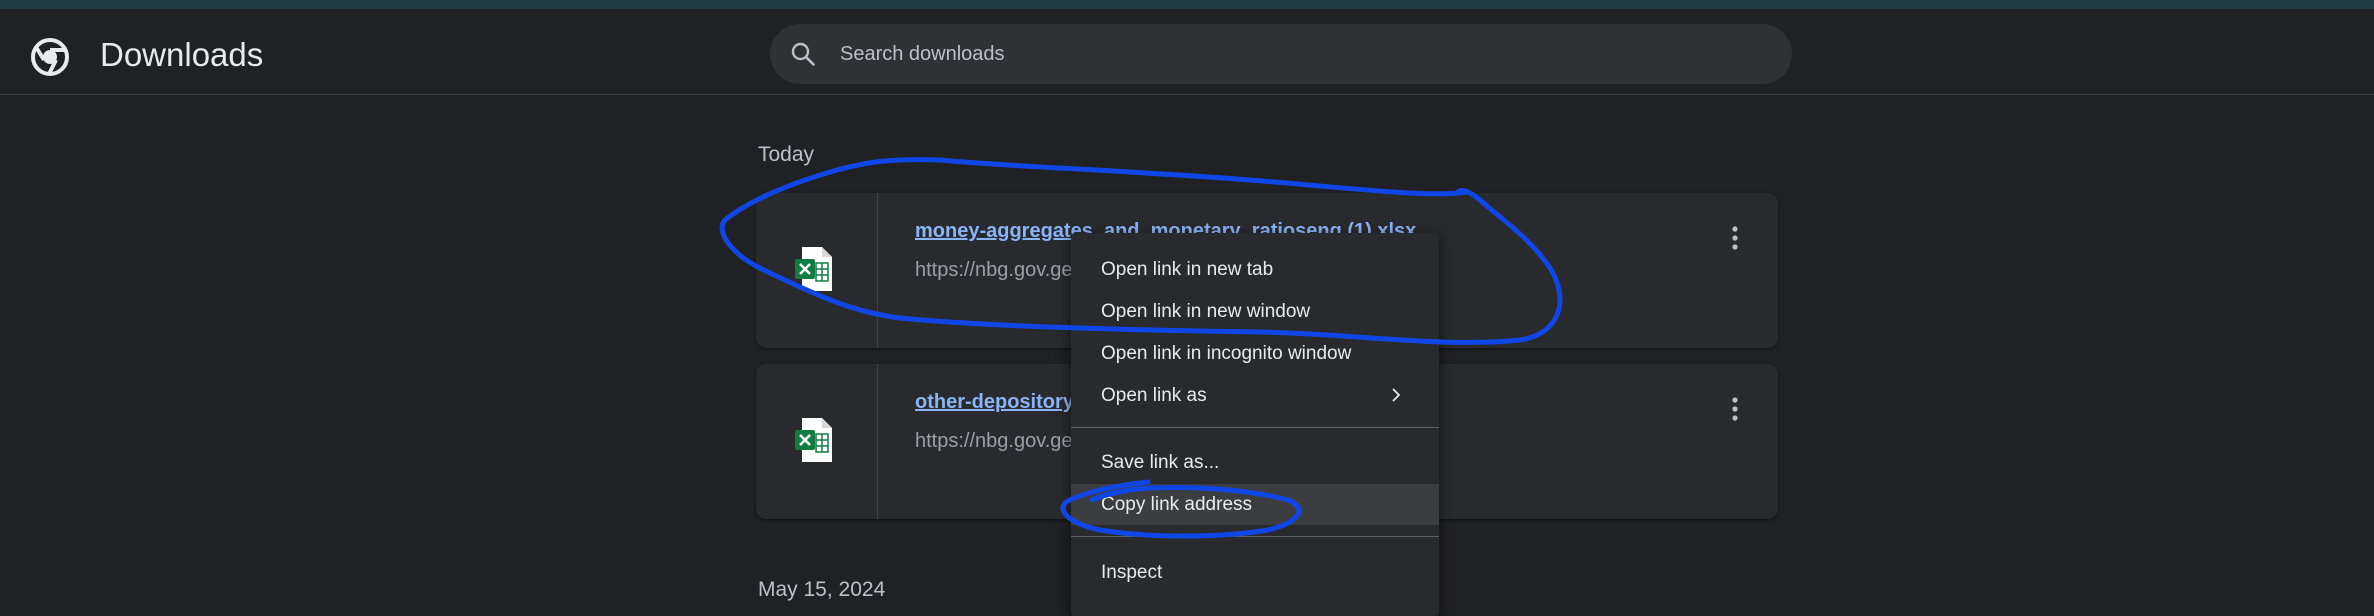 Image resolution: width=2374 pixels, height=616 pixels. I want to click on search-box, so click(1281, 54).